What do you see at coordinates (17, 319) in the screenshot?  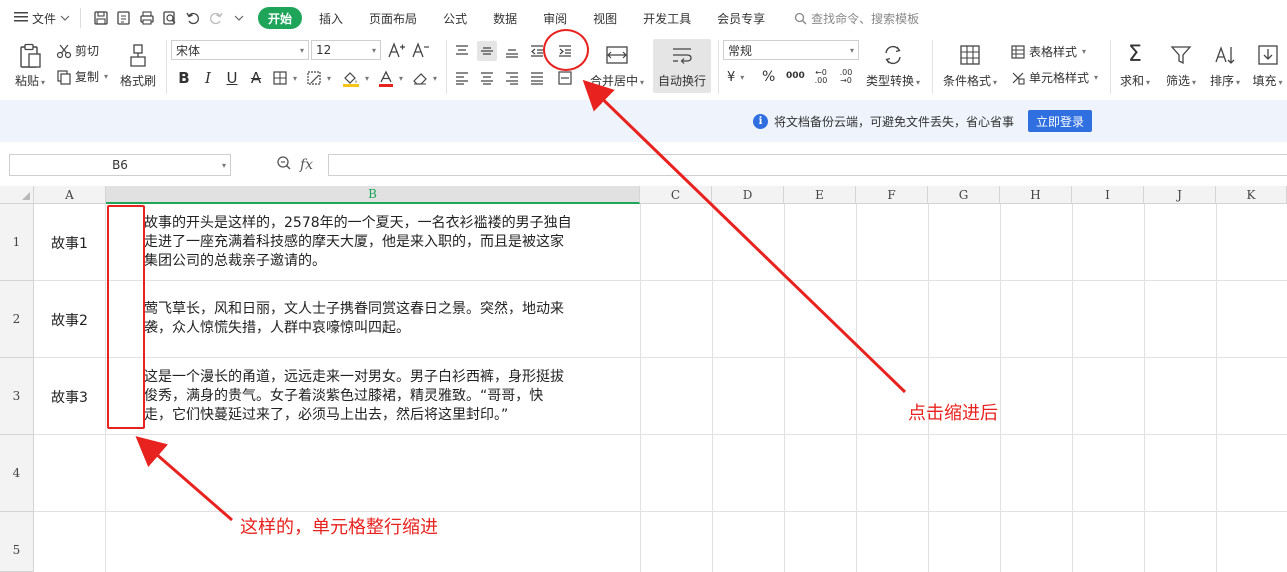 I see `row-header-2: 2` at bounding box center [17, 319].